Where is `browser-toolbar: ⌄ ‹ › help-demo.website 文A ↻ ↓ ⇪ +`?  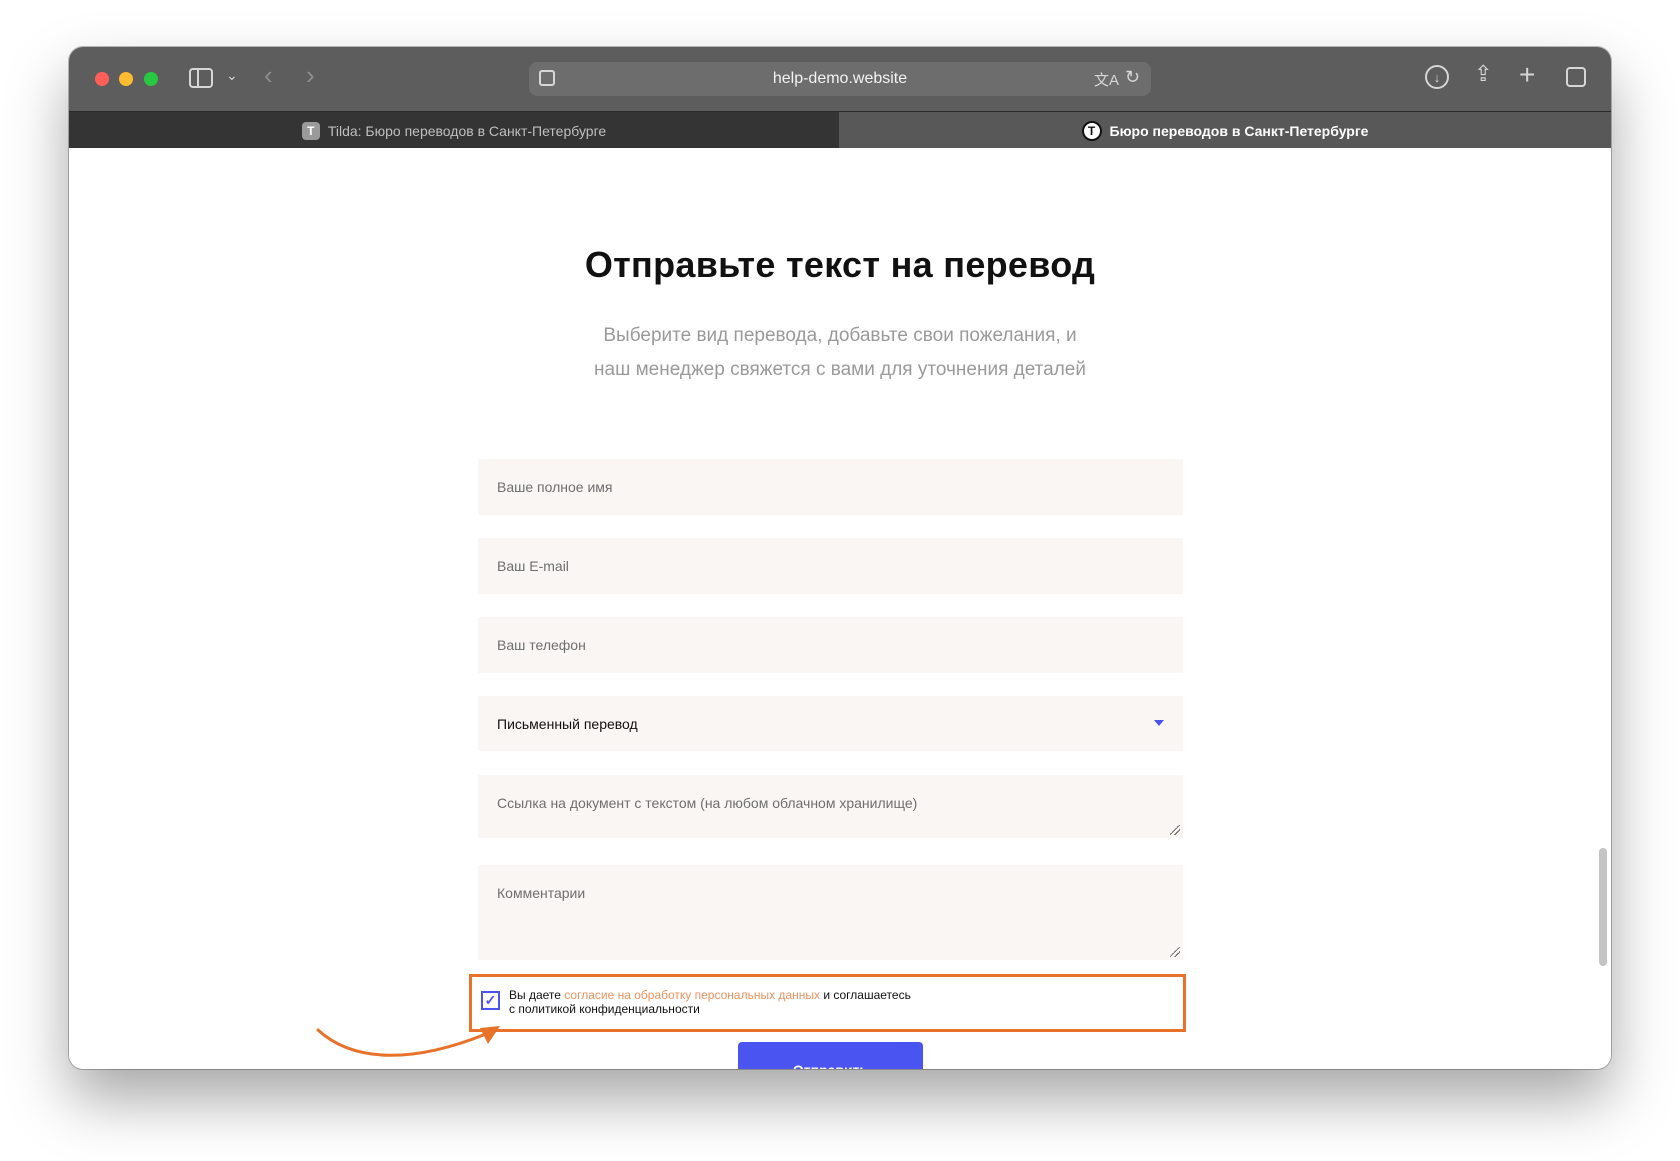
browser-toolbar: ⌄ ‹ › help-demo.website 文A ↻ ↓ ⇪ + is located at coordinates (840, 79).